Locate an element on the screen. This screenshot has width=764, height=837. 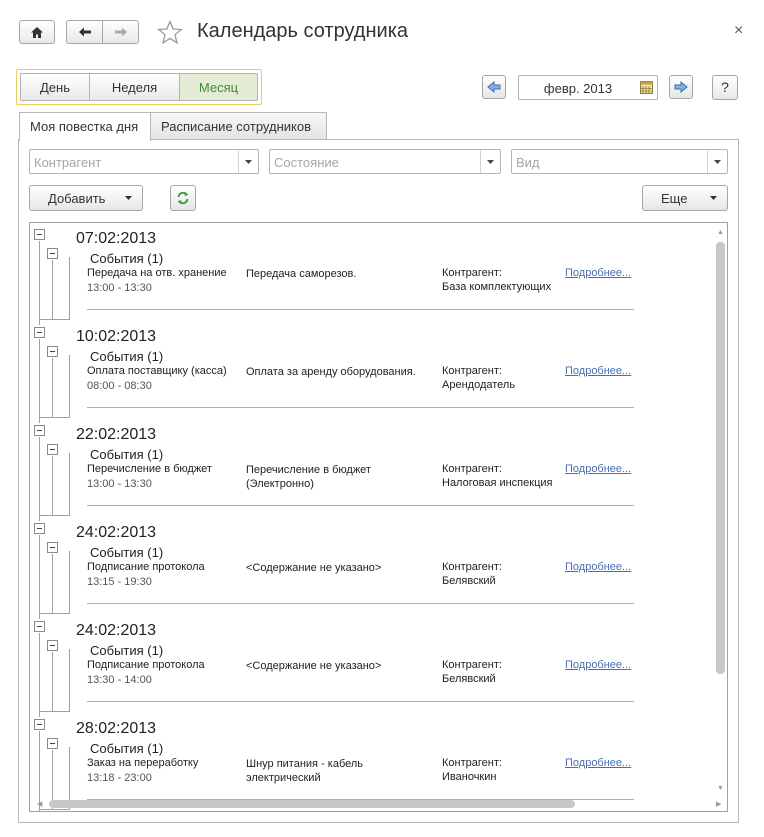
event-type: Заказ на переработку is located at coordinates (142, 763).